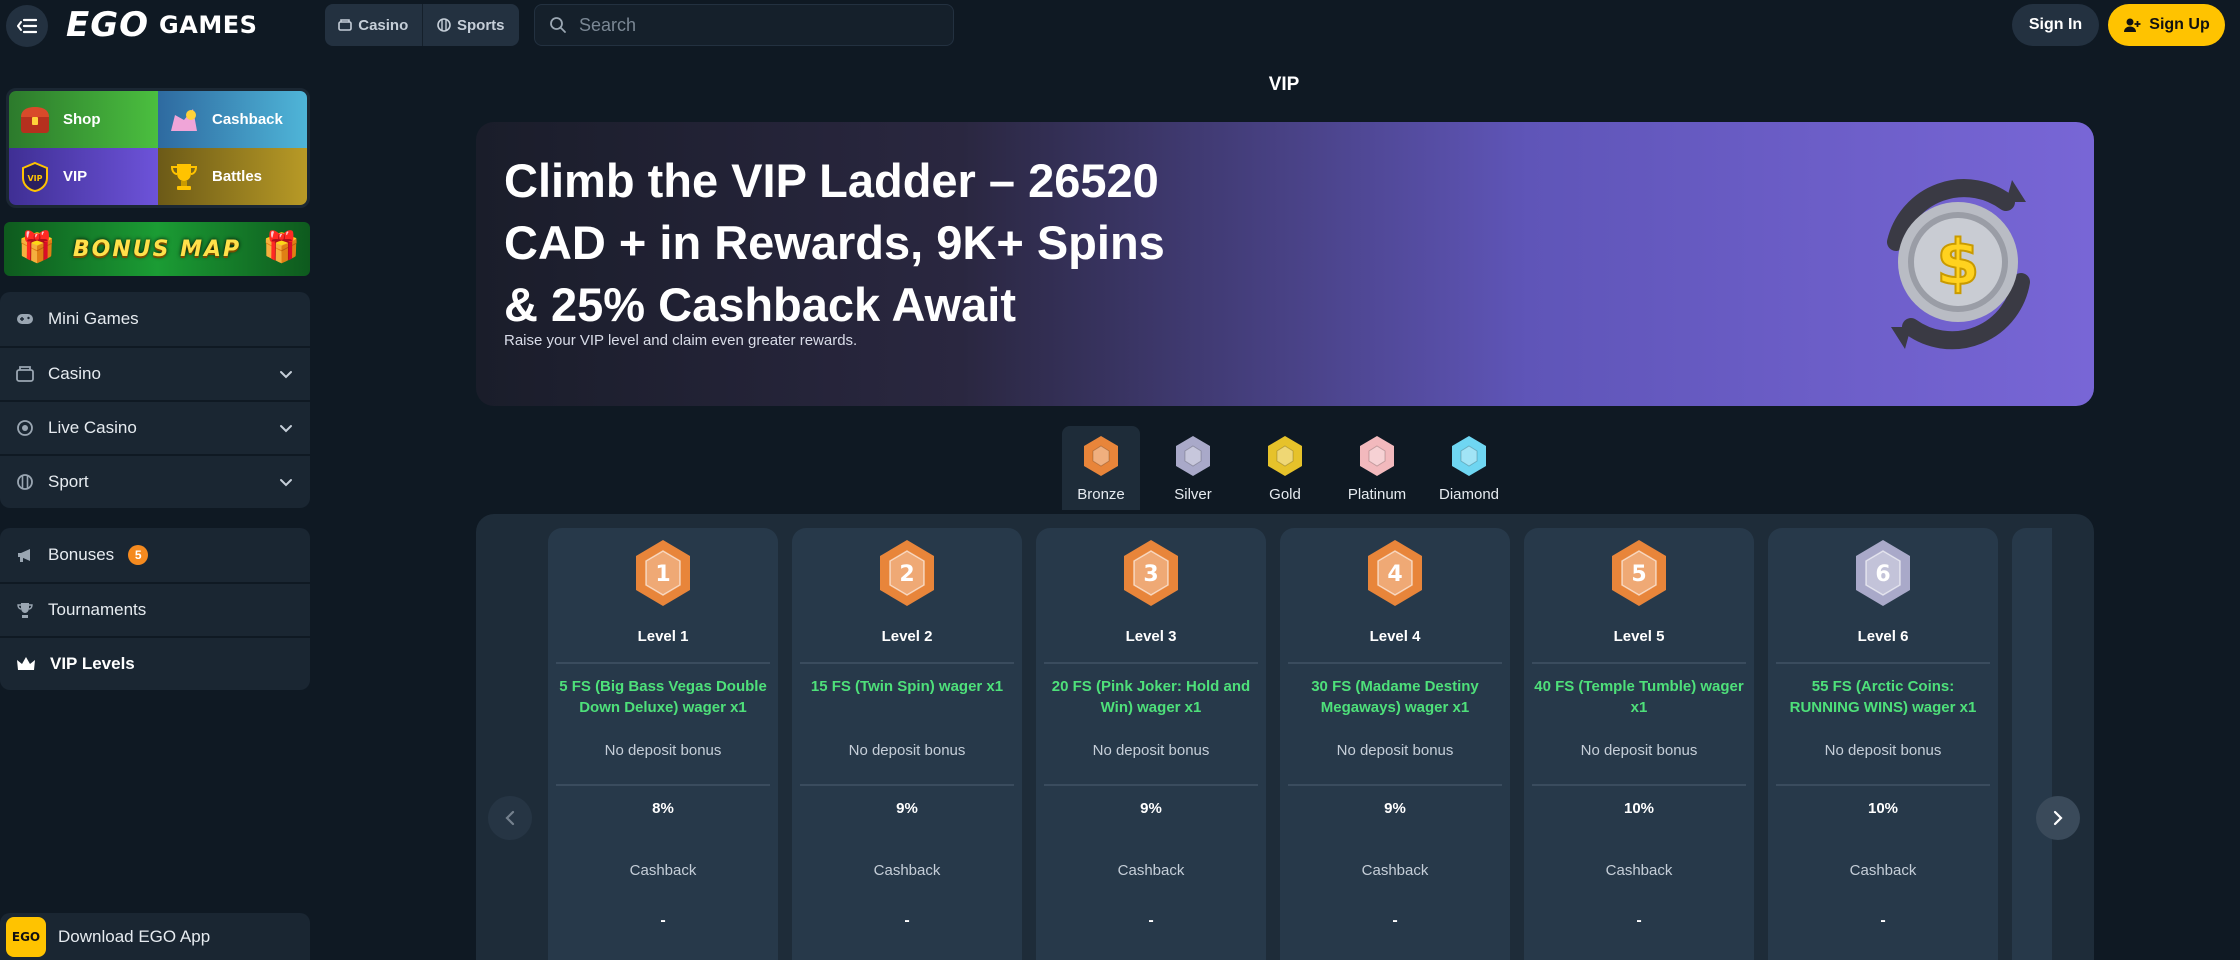 The width and height of the screenshot is (2240, 960). What do you see at coordinates (1883, 573) in the screenshot?
I see `level-badge-icon: 6` at bounding box center [1883, 573].